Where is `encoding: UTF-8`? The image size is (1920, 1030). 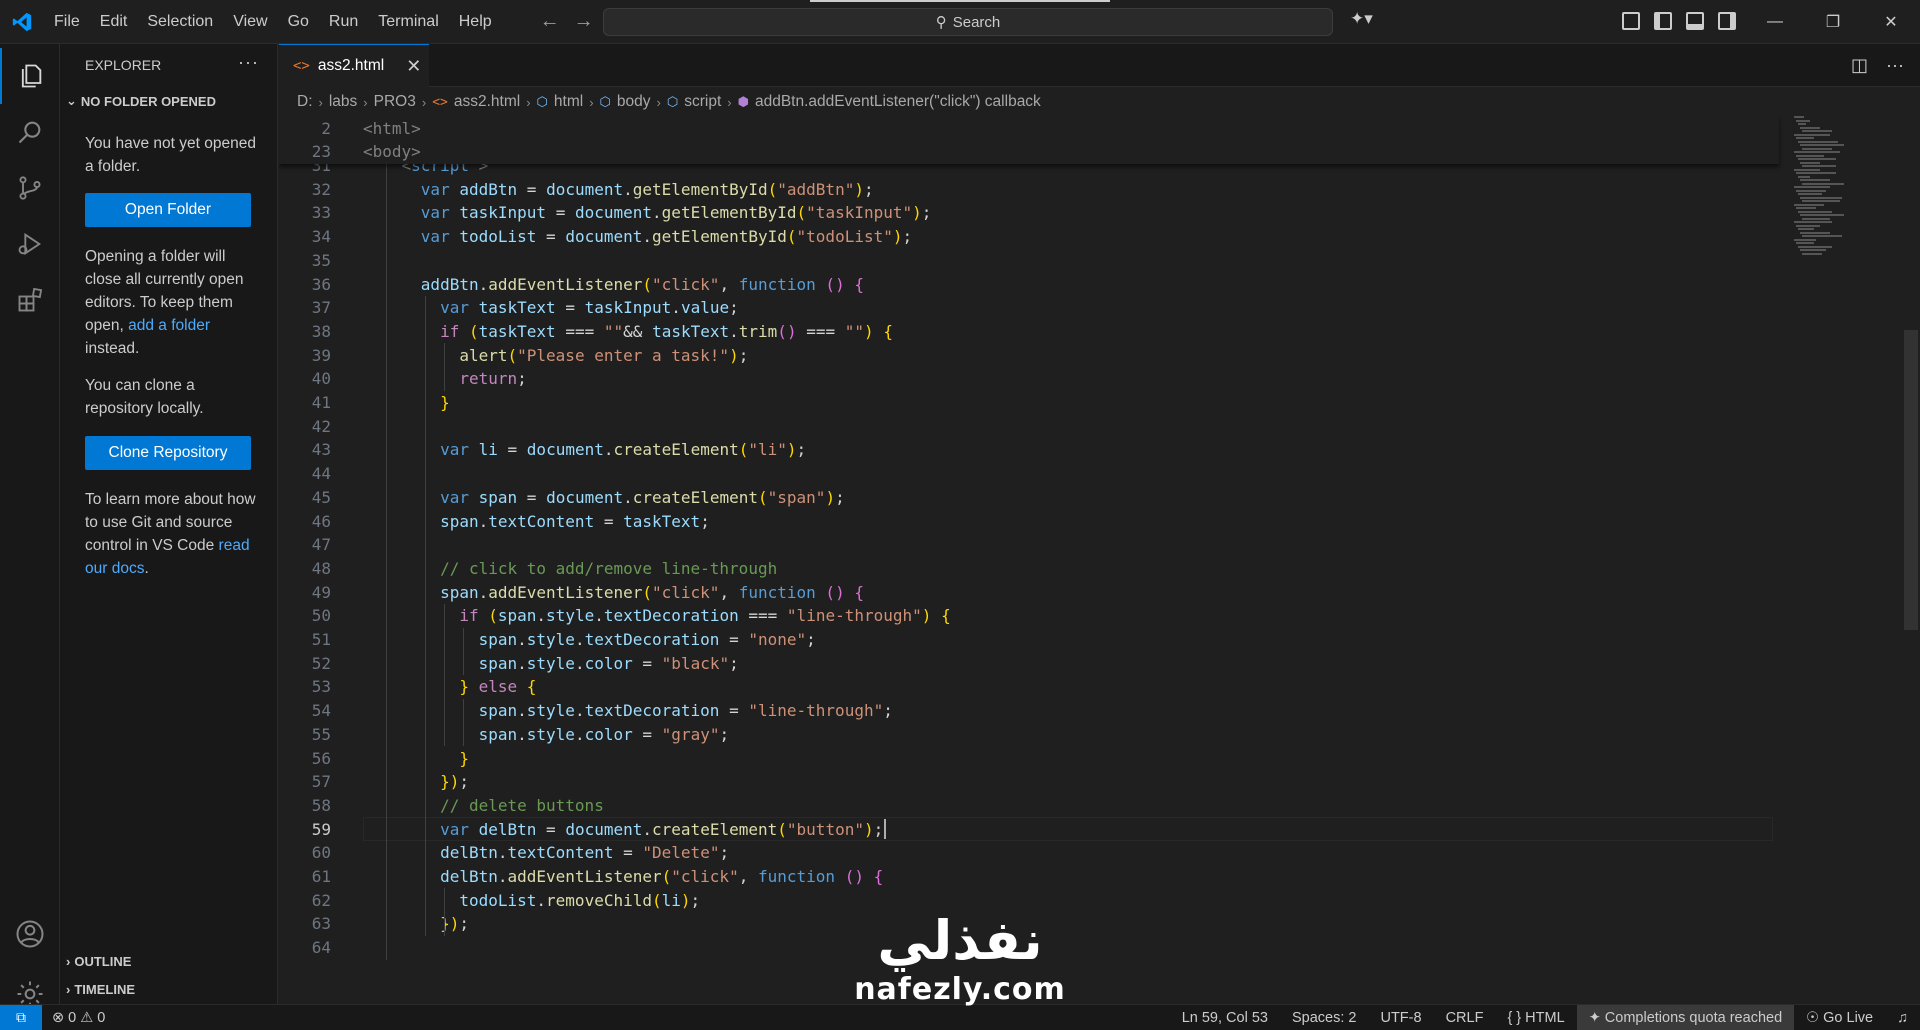
encoding: UTF-8 is located at coordinates (1400, 1017).